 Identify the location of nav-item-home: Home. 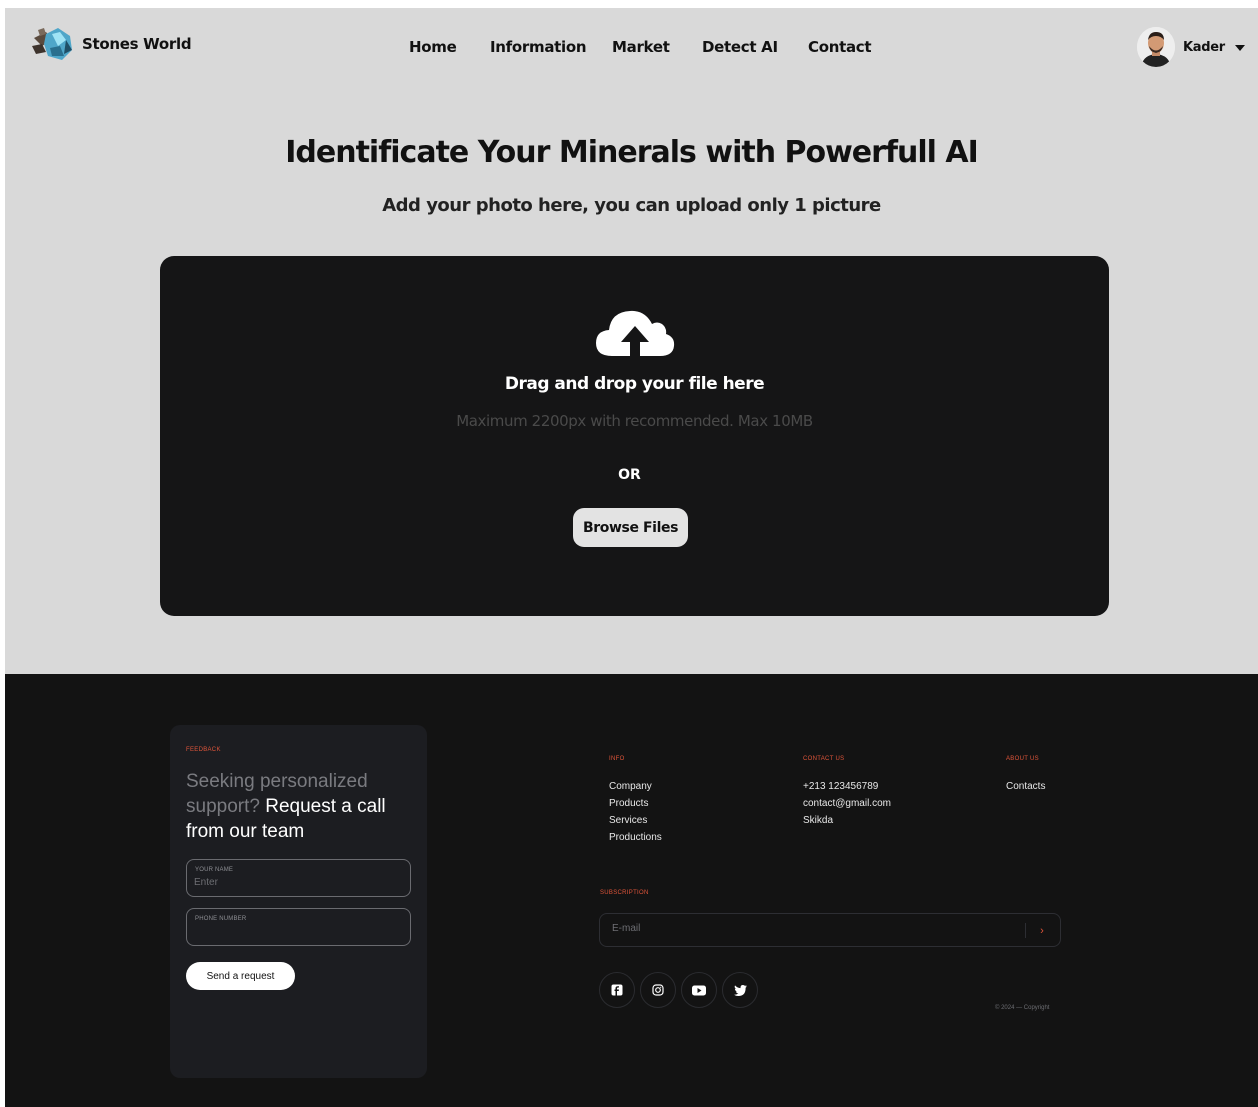
(433, 47).